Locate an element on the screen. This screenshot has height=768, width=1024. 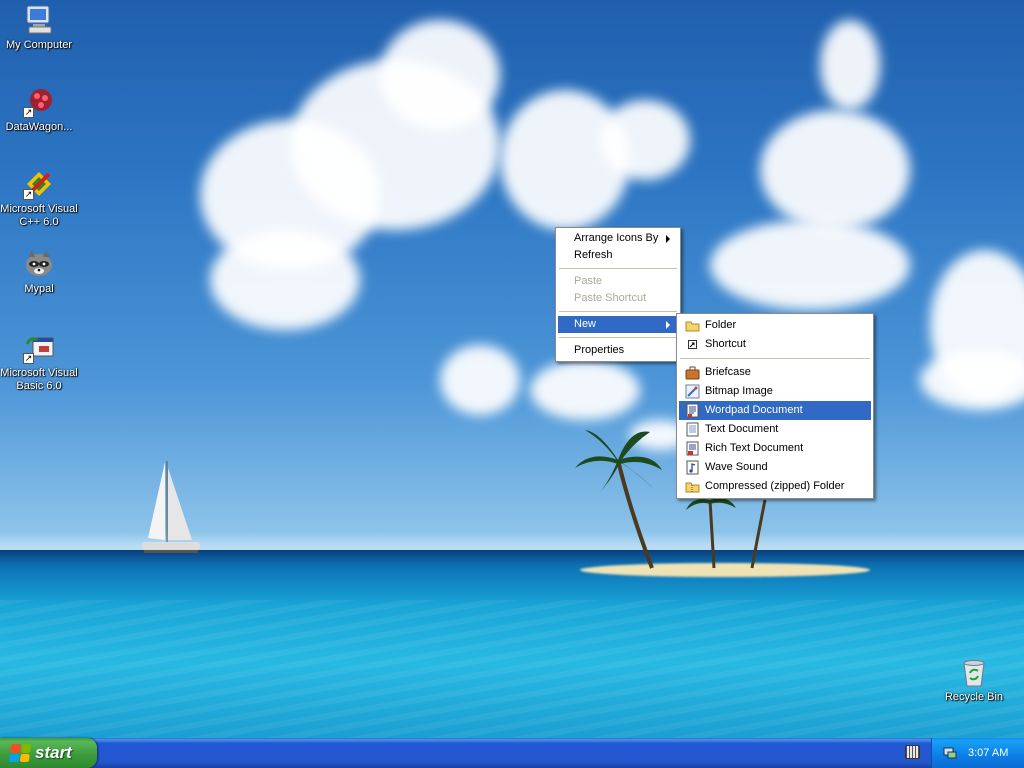
menu-item-paste-shortcut: Paste Shortcut is located at coordinates (618, 298).